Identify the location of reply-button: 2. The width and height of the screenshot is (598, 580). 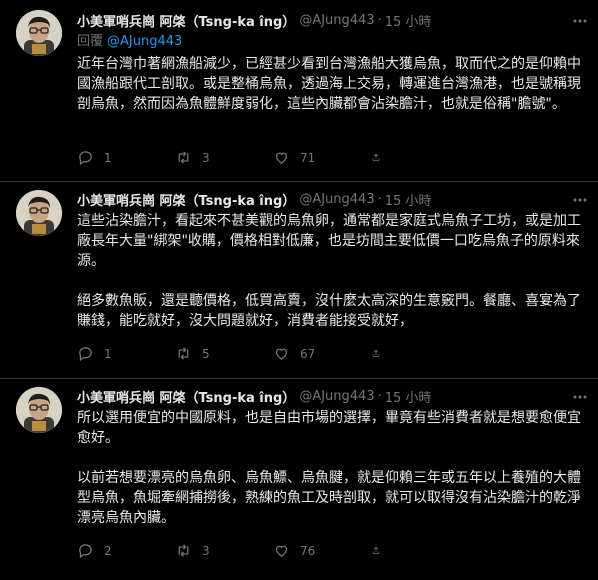
(126, 550).